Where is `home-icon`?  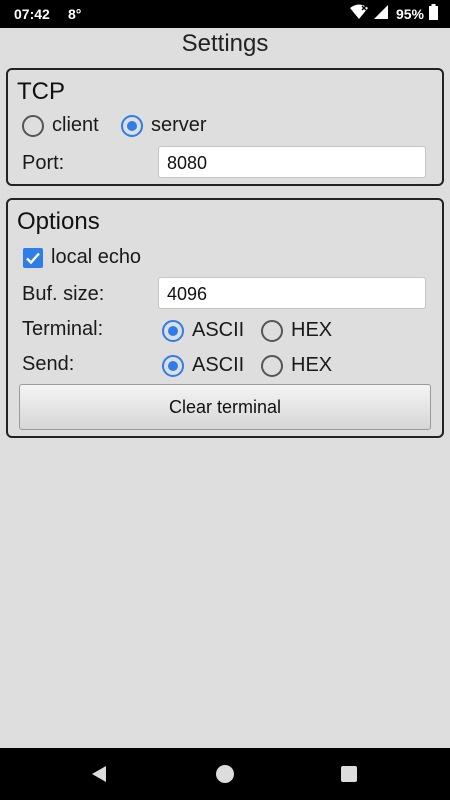
home-icon is located at coordinates (225, 776).